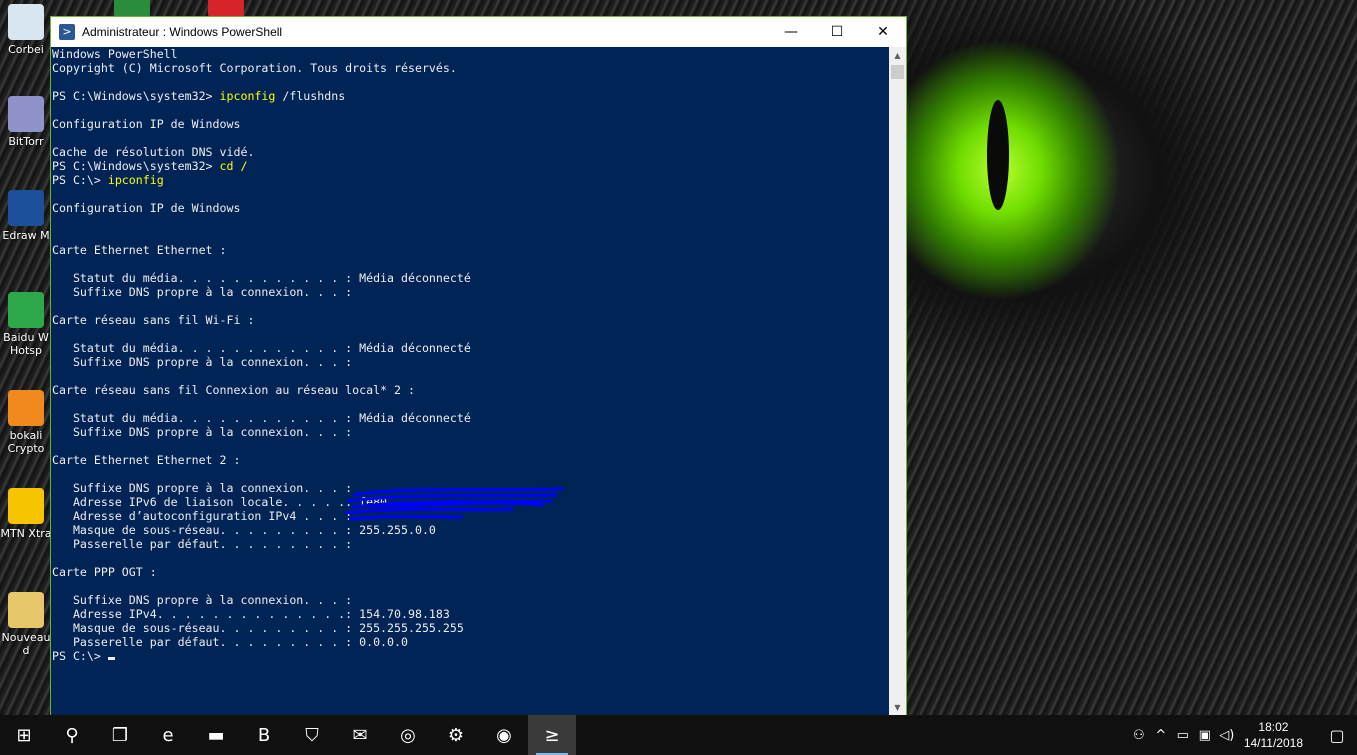 The image size is (1357, 755). Describe the element at coordinates (264, 735) in the screenshot. I see `b-app-icon: B` at that location.